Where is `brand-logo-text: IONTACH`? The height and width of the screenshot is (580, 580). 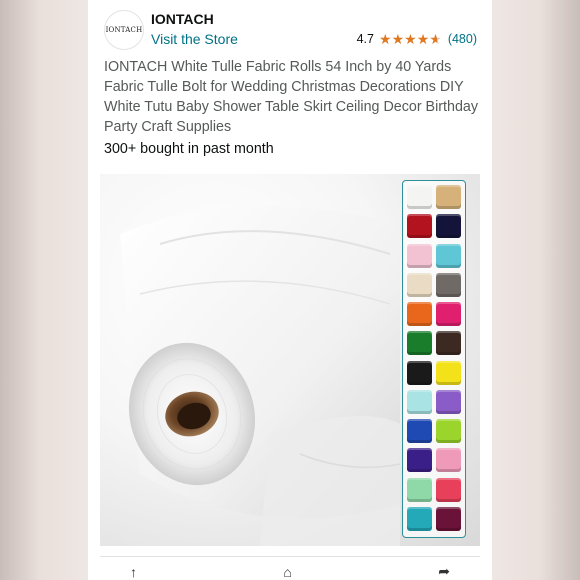 brand-logo-text: IONTACH is located at coordinates (124, 30).